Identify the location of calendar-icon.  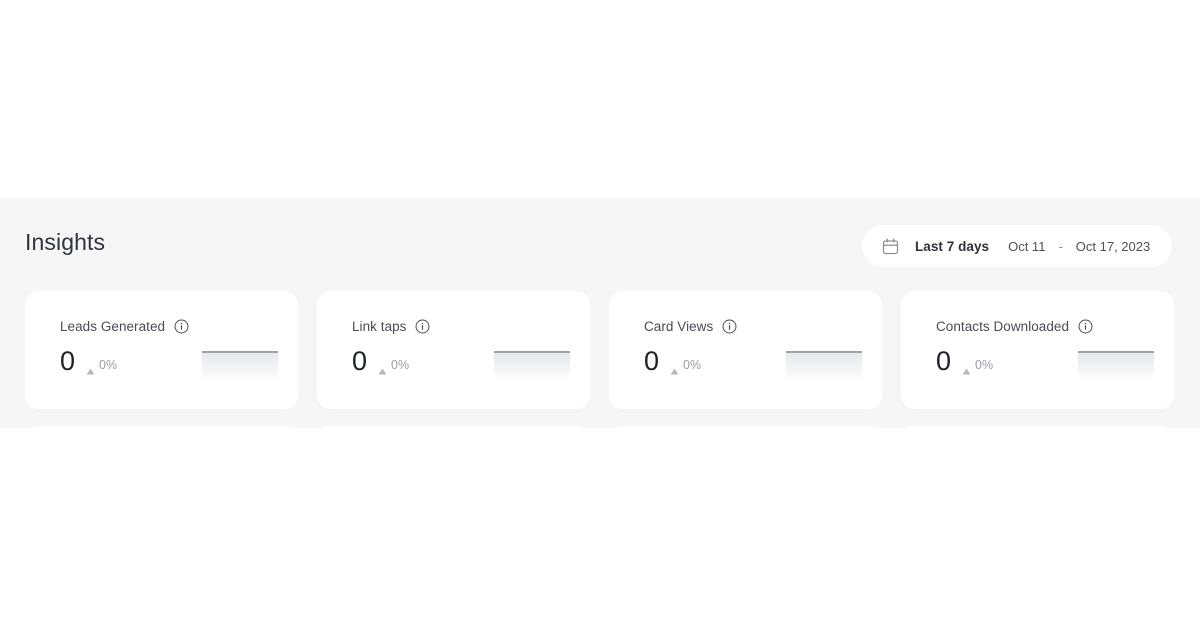
(890, 246).